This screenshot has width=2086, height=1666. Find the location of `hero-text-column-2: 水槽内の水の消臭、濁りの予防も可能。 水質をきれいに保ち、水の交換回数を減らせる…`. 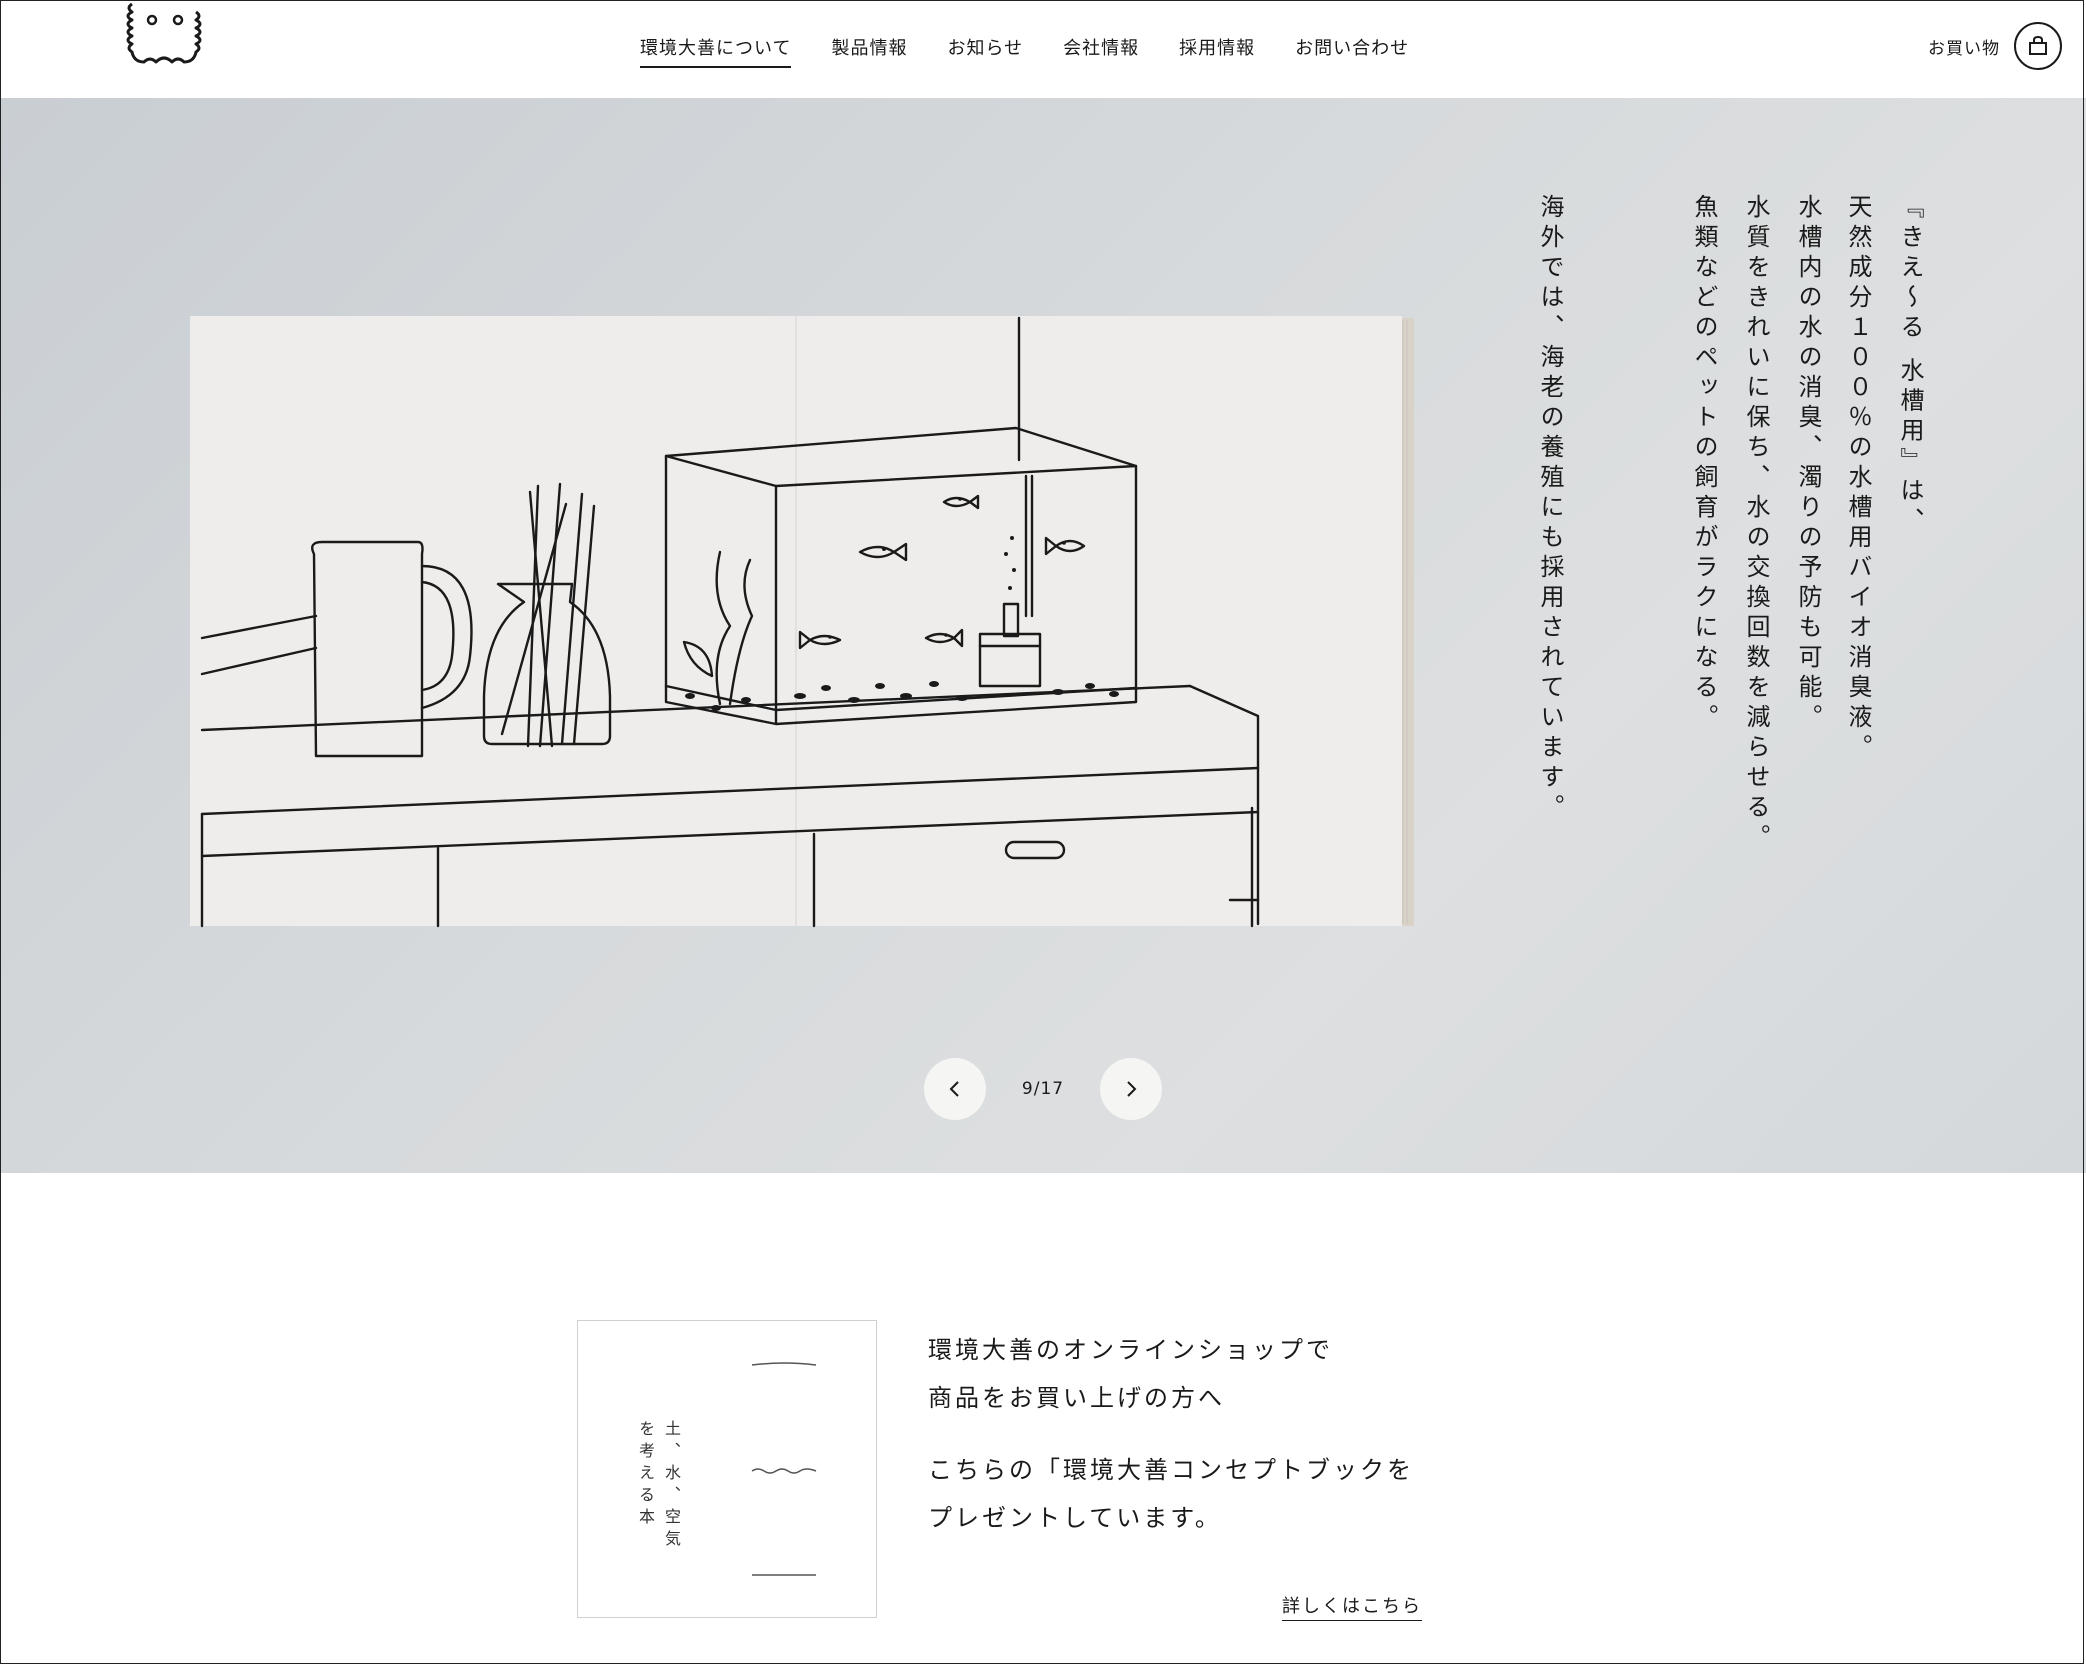

hero-text-column-2: 水槽内の水の消臭、濁りの予防も可能。 水質をきれいに保ち、水の交換回数を減らせる… is located at coordinates (1756, 524).